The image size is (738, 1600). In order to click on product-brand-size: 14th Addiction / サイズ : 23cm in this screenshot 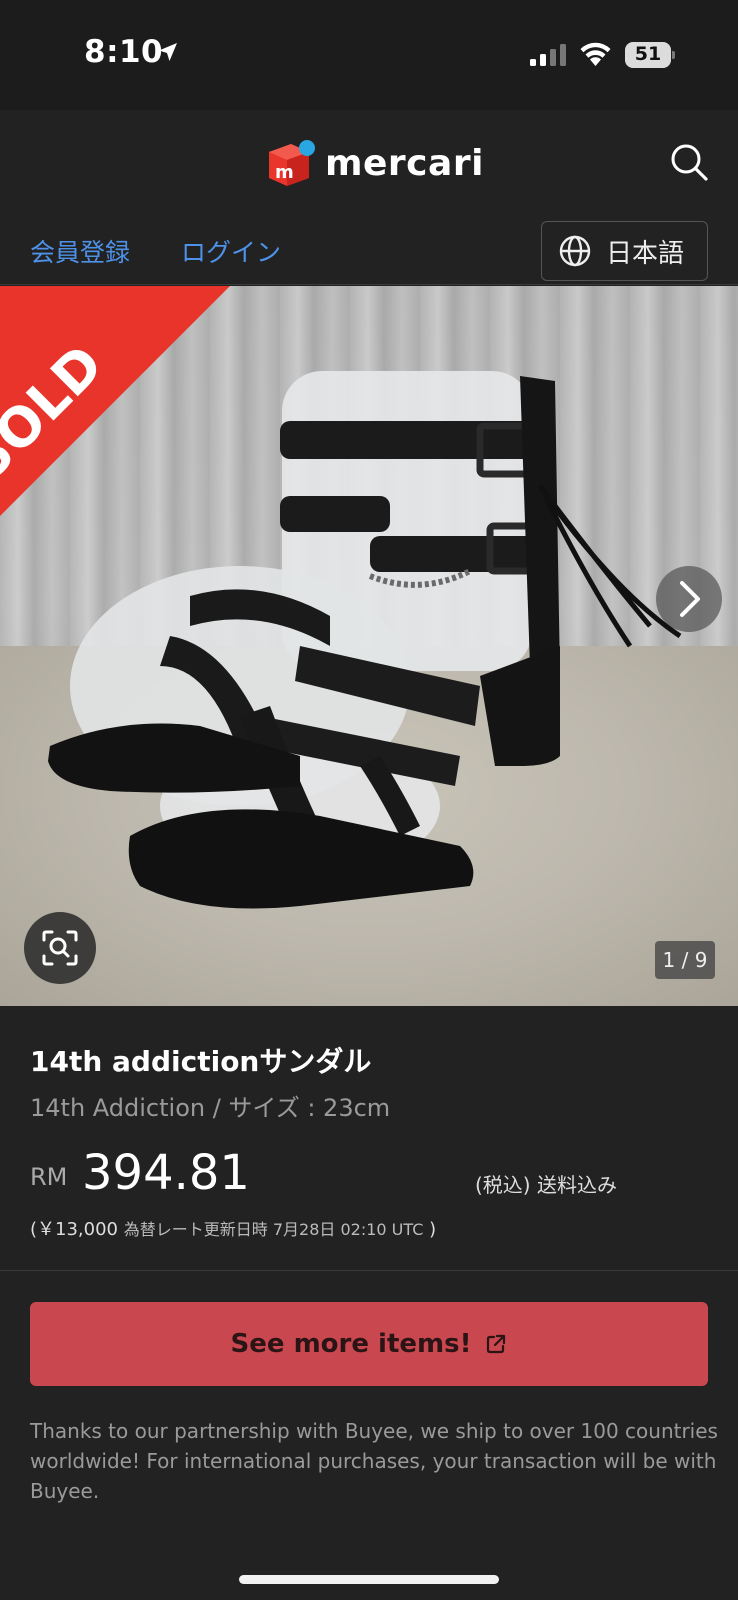, I will do `click(210, 1108)`.